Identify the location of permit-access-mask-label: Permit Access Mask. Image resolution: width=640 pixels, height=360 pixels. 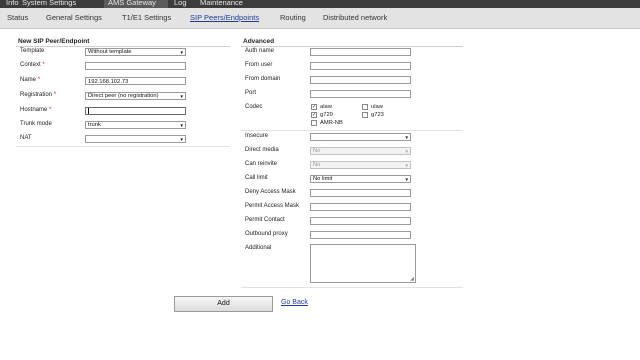
(272, 206).